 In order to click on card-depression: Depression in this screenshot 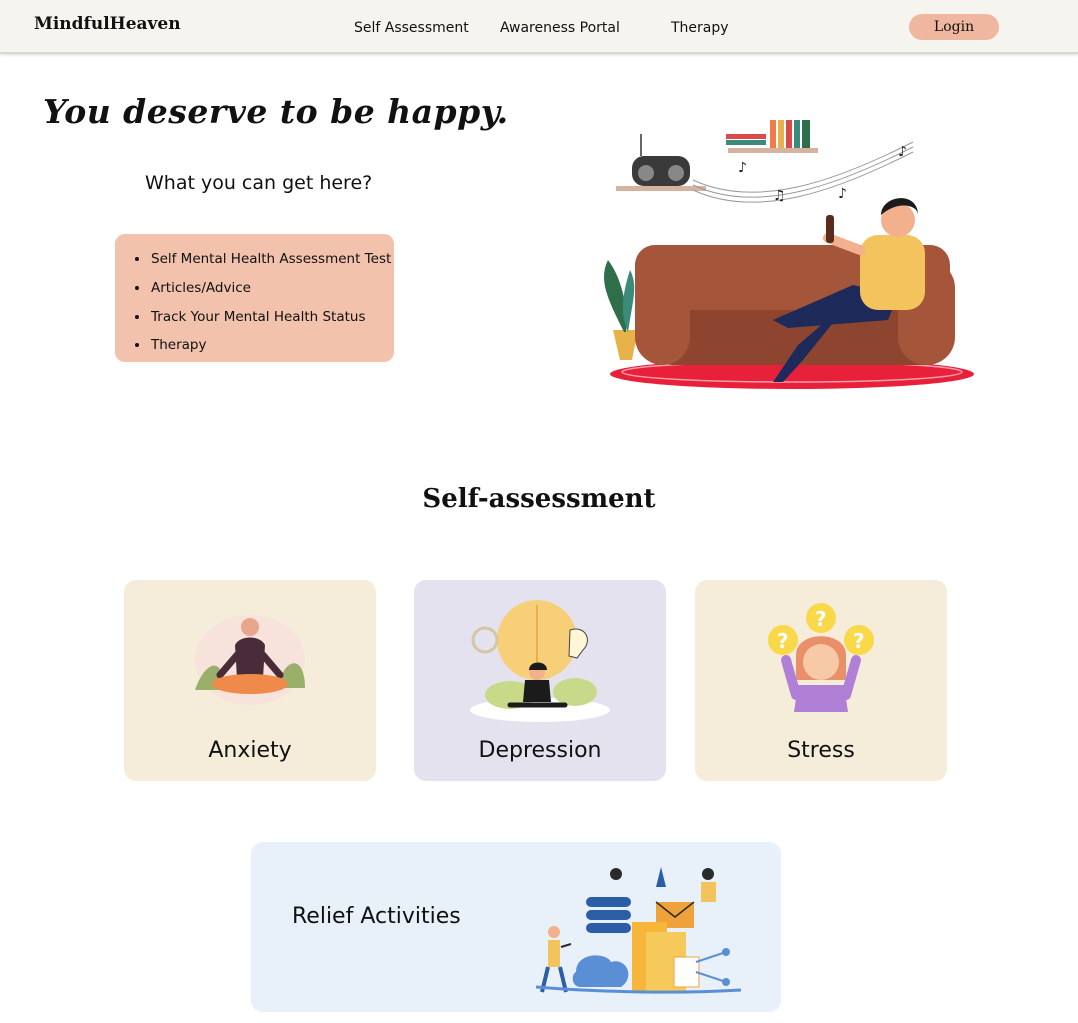, I will do `click(540, 680)`.